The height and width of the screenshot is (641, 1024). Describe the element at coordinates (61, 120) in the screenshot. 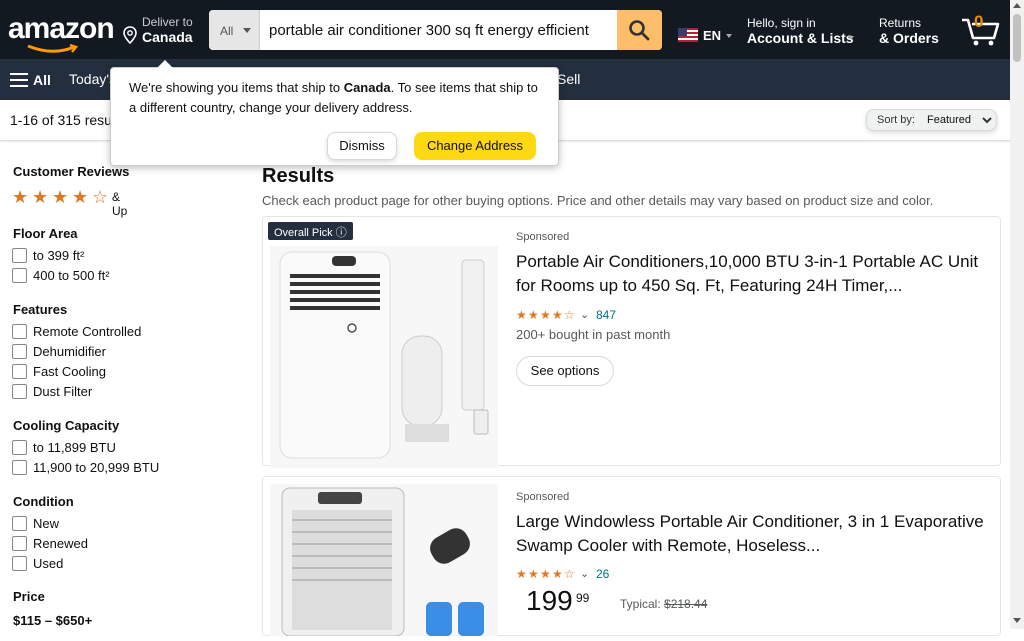

I see `result-count: 1-16 of 315 resu` at that location.